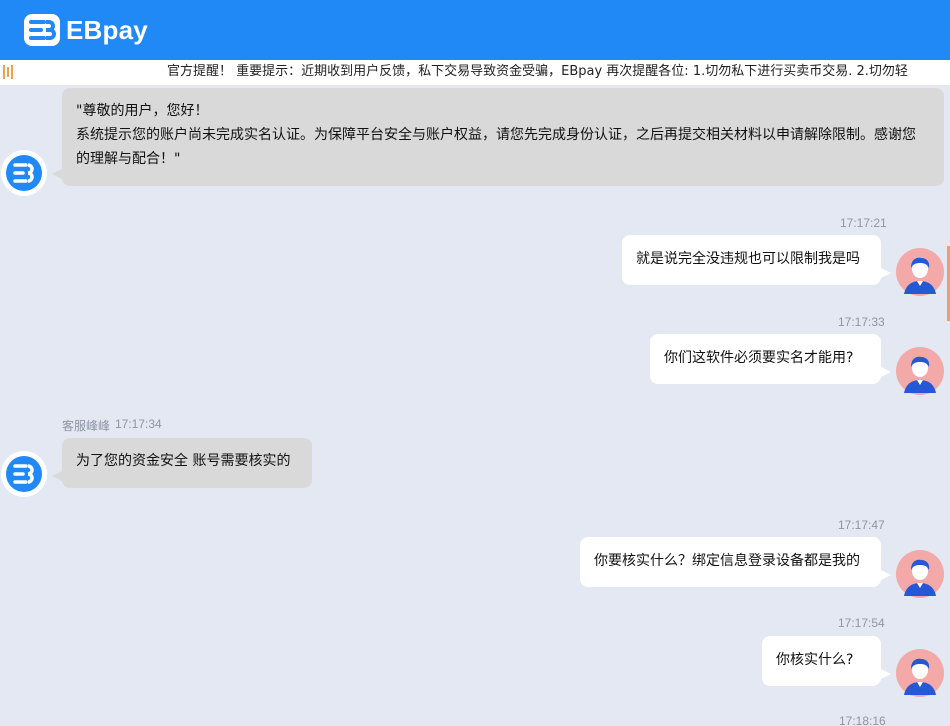  What do you see at coordinates (748, 259) in the screenshot?
I see `message-text: 就是说完全没违规也可以限制我是吗` at bounding box center [748, 259].